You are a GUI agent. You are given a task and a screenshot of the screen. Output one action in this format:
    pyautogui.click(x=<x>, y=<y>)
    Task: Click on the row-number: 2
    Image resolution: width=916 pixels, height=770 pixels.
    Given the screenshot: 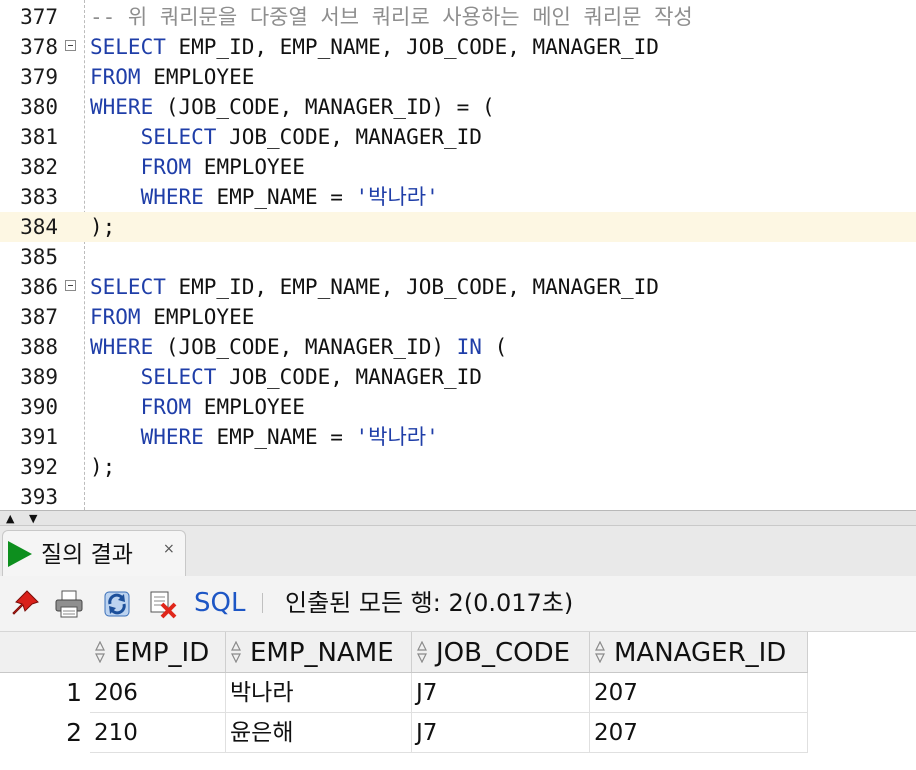 What is the action you would take?
    pyautogui.click(x=74, y=732)
    